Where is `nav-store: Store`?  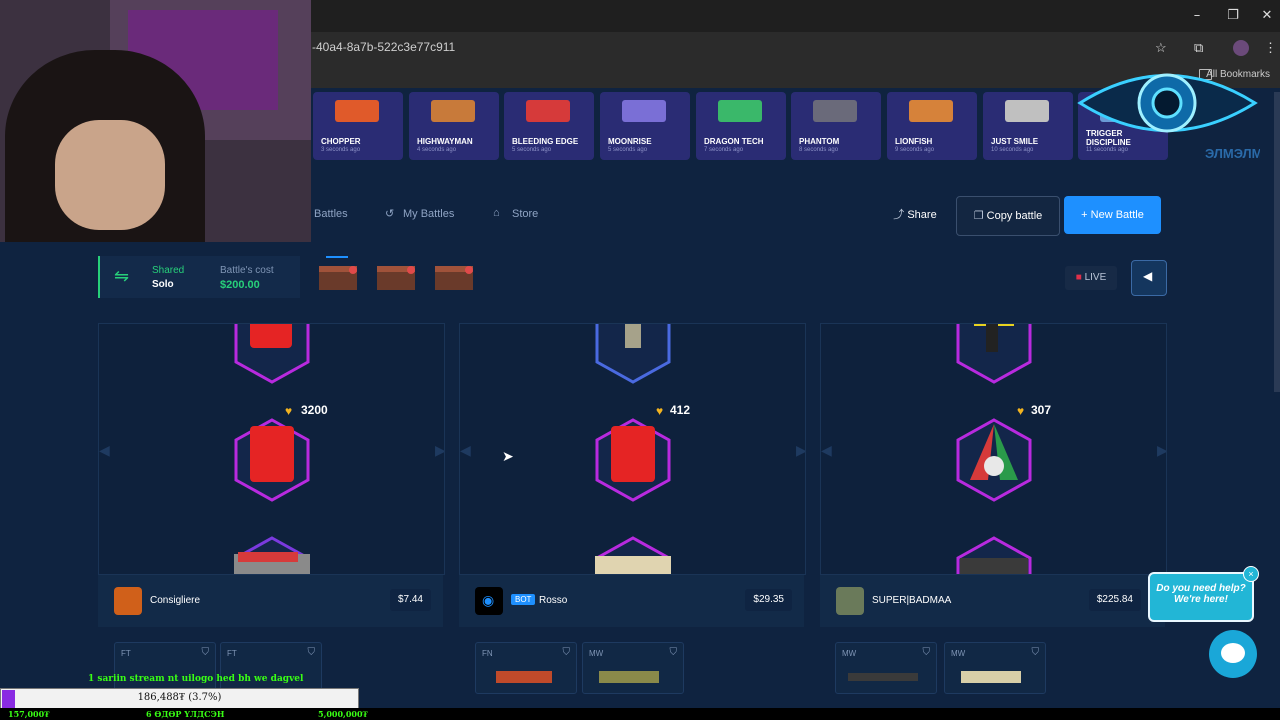 nav-store: Store is located at coordinates (525, 214).